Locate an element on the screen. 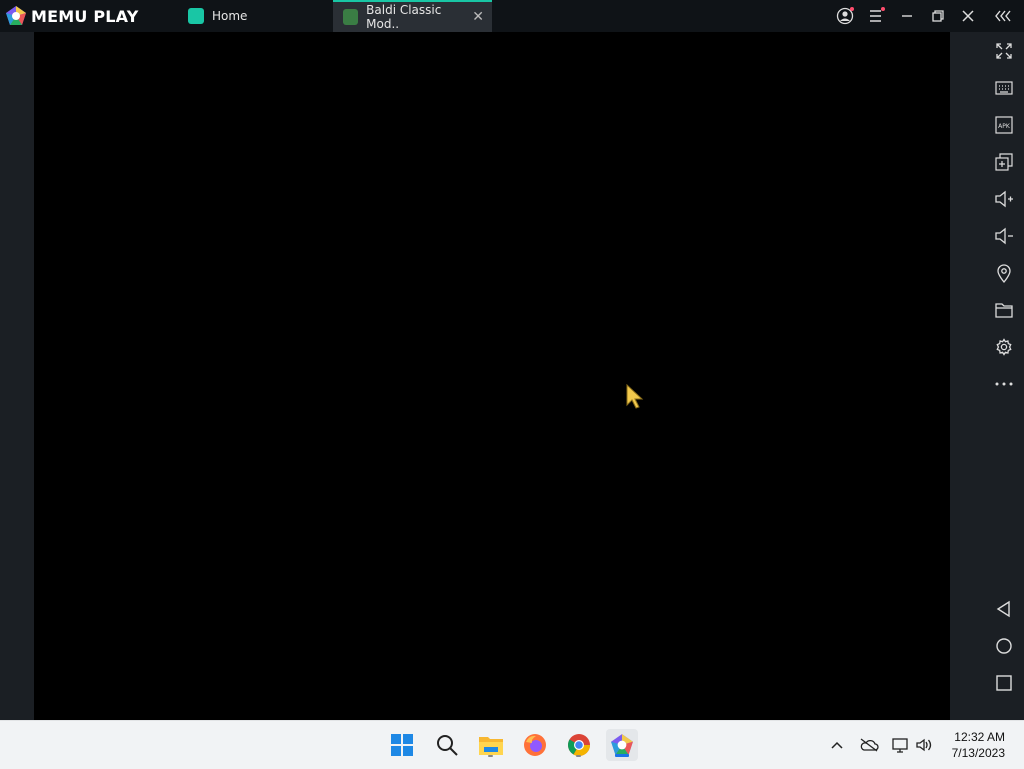 This screenshot has height=769, width=1024. apk-icon: APK is located at coordinates (1004, 125).